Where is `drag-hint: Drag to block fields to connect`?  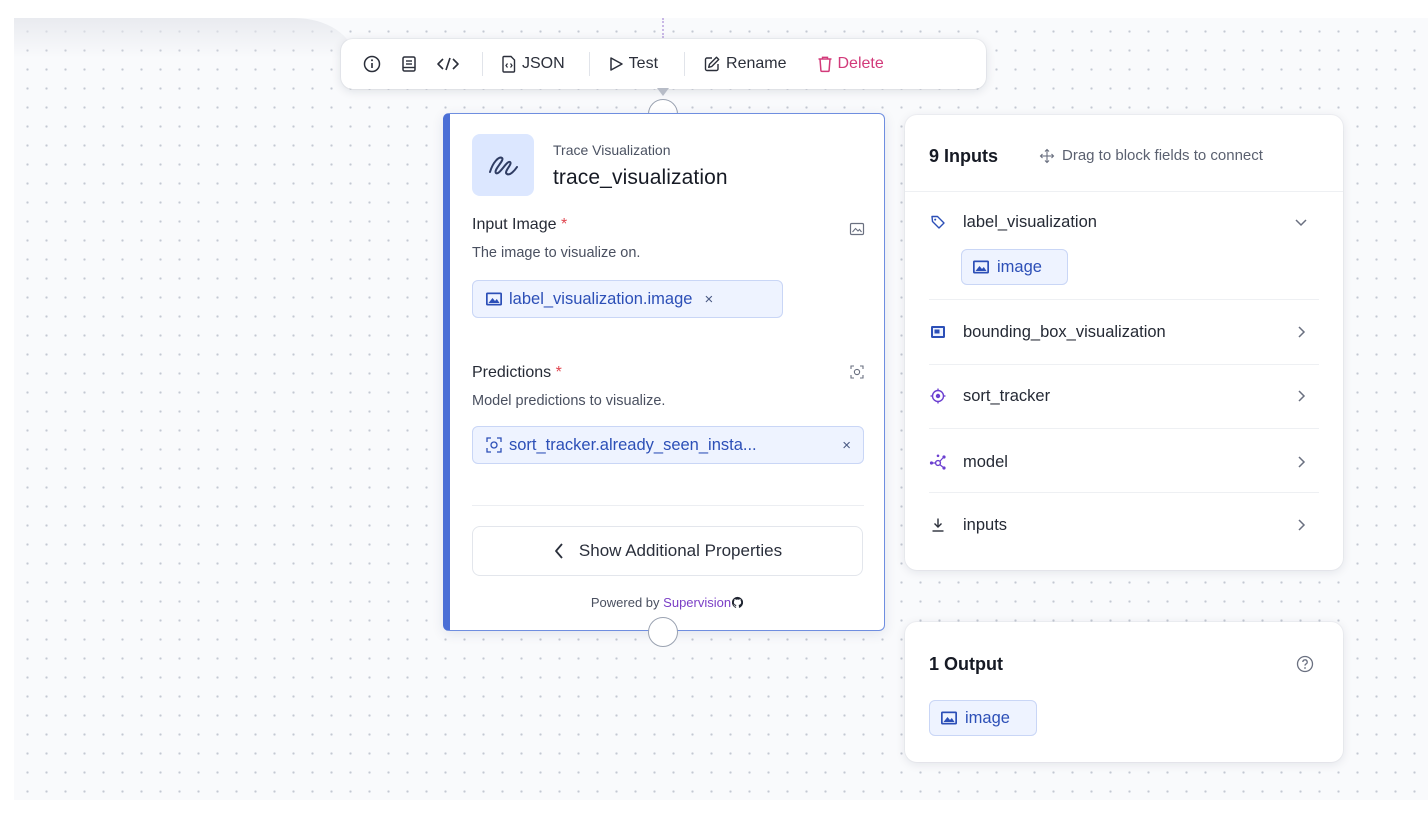
drag-hint: Drag to block fields to connect is located at coordinates (1151, 155).